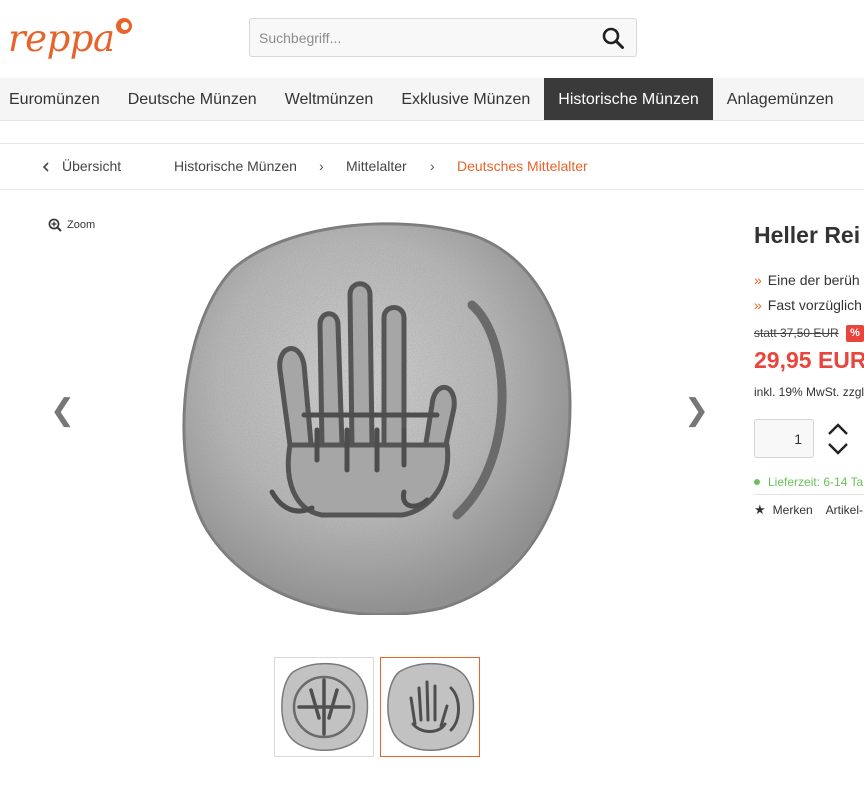 The image size is (864, 800). I want to click on gallery-next-arrow: ❯, so click(696, 411).